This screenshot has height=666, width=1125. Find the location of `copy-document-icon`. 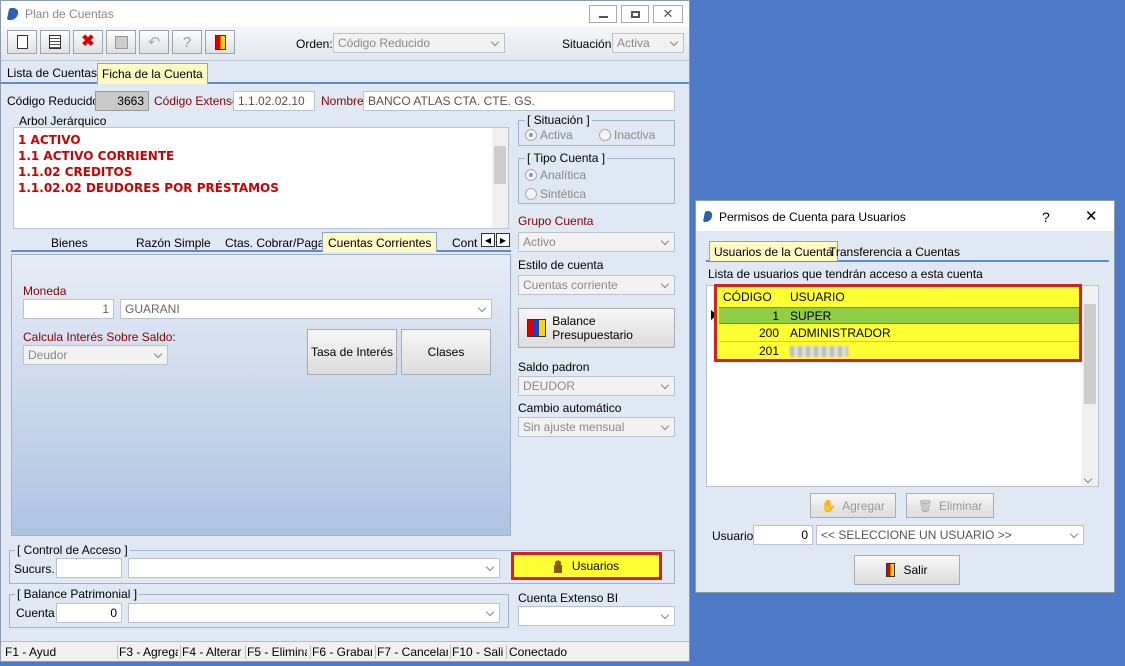

copy-document-icon is located at coordinates (55, 42).